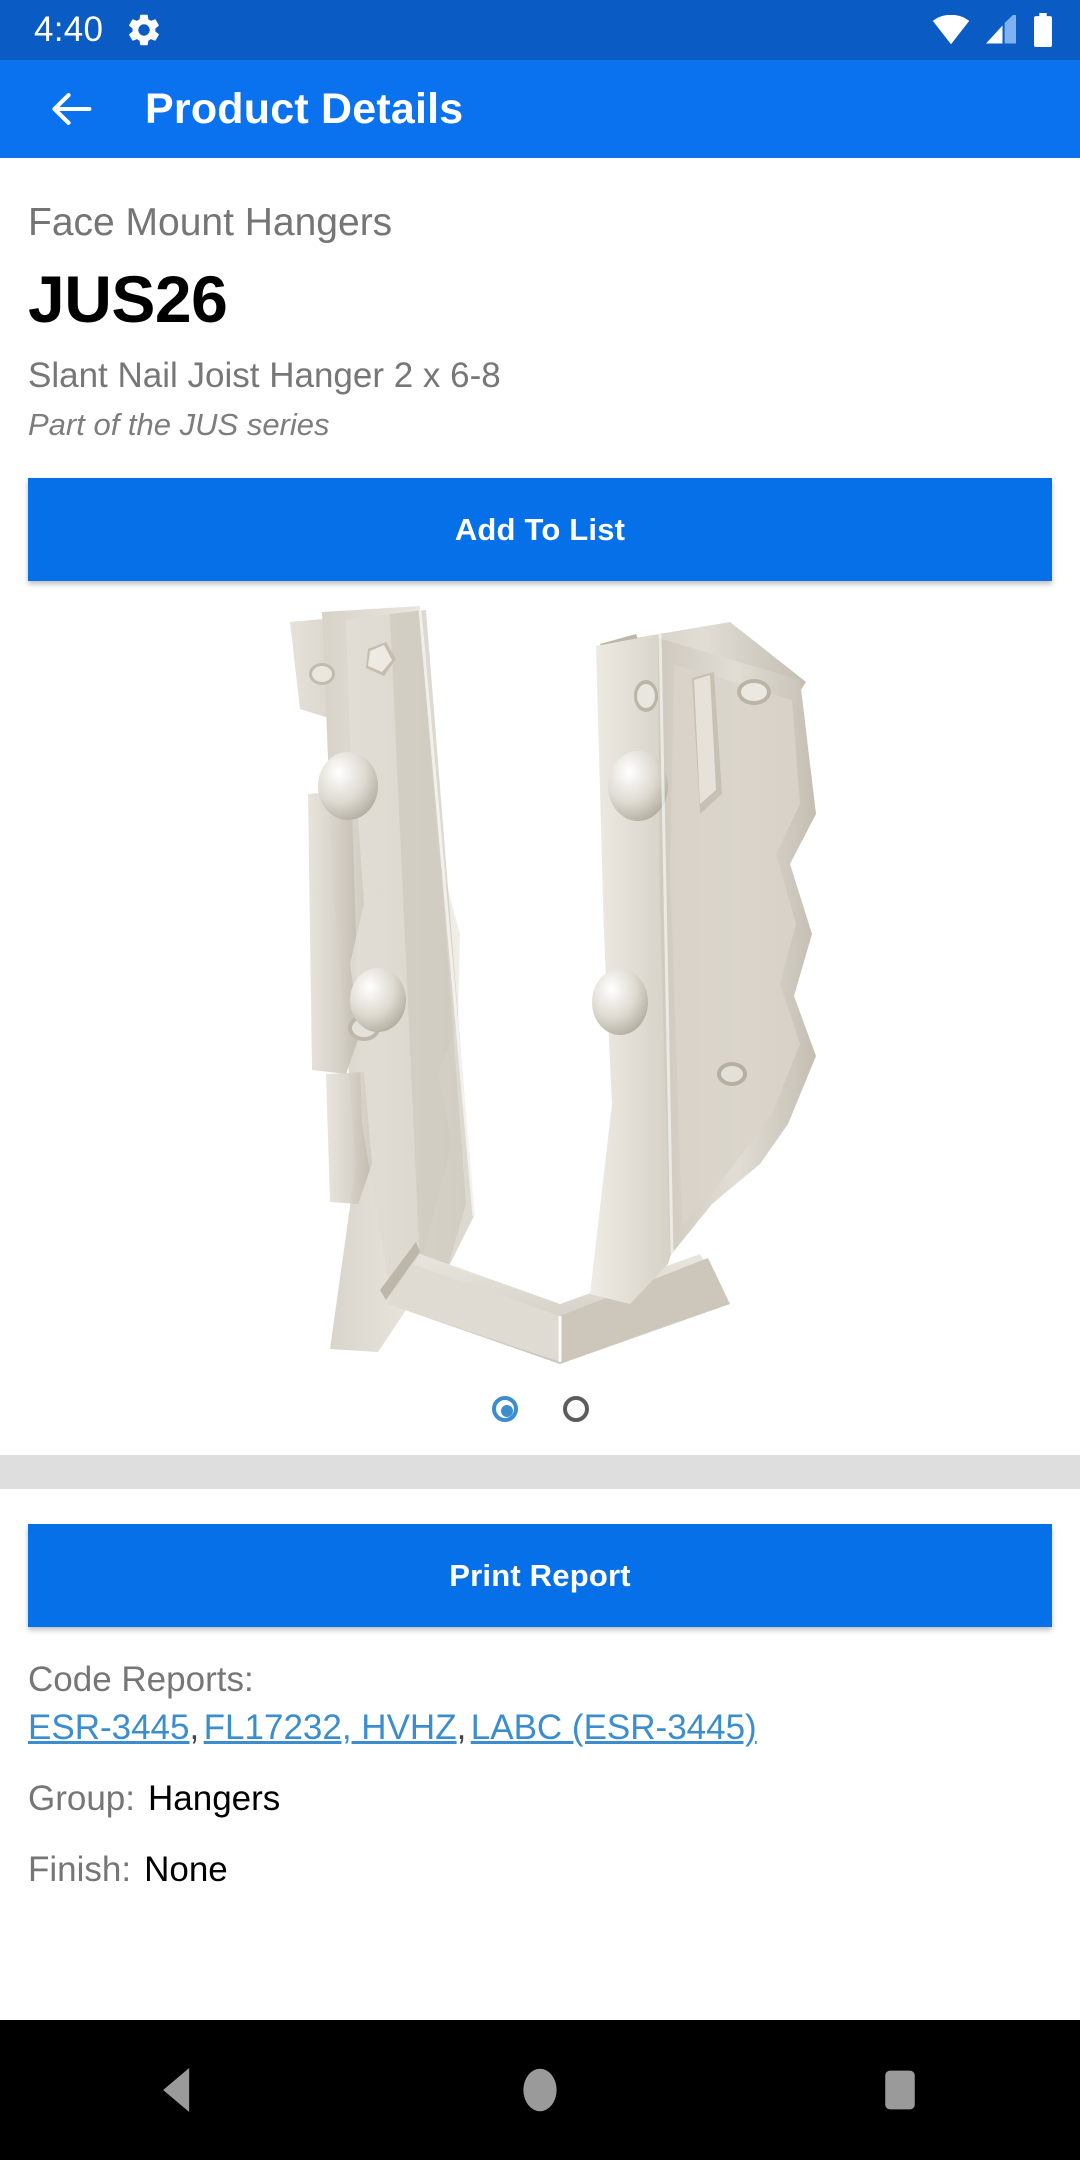 The height and width of the screenshot is (2160, 1080). I want to click on add-to-list-button: Add To List, so click(540, 530).